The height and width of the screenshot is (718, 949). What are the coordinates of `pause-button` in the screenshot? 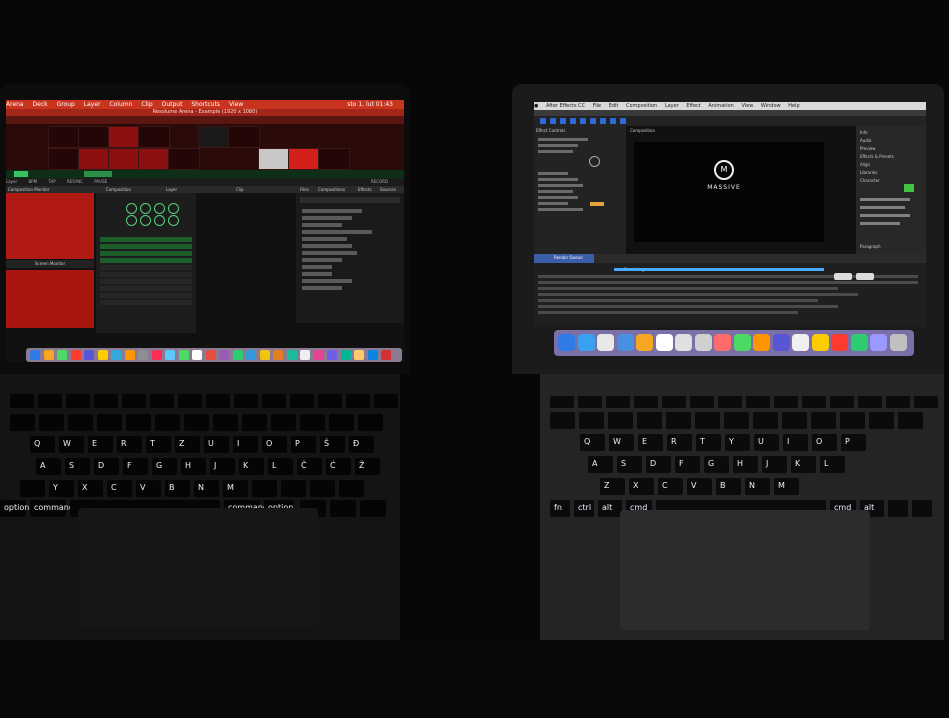 It's located at (865, 276).